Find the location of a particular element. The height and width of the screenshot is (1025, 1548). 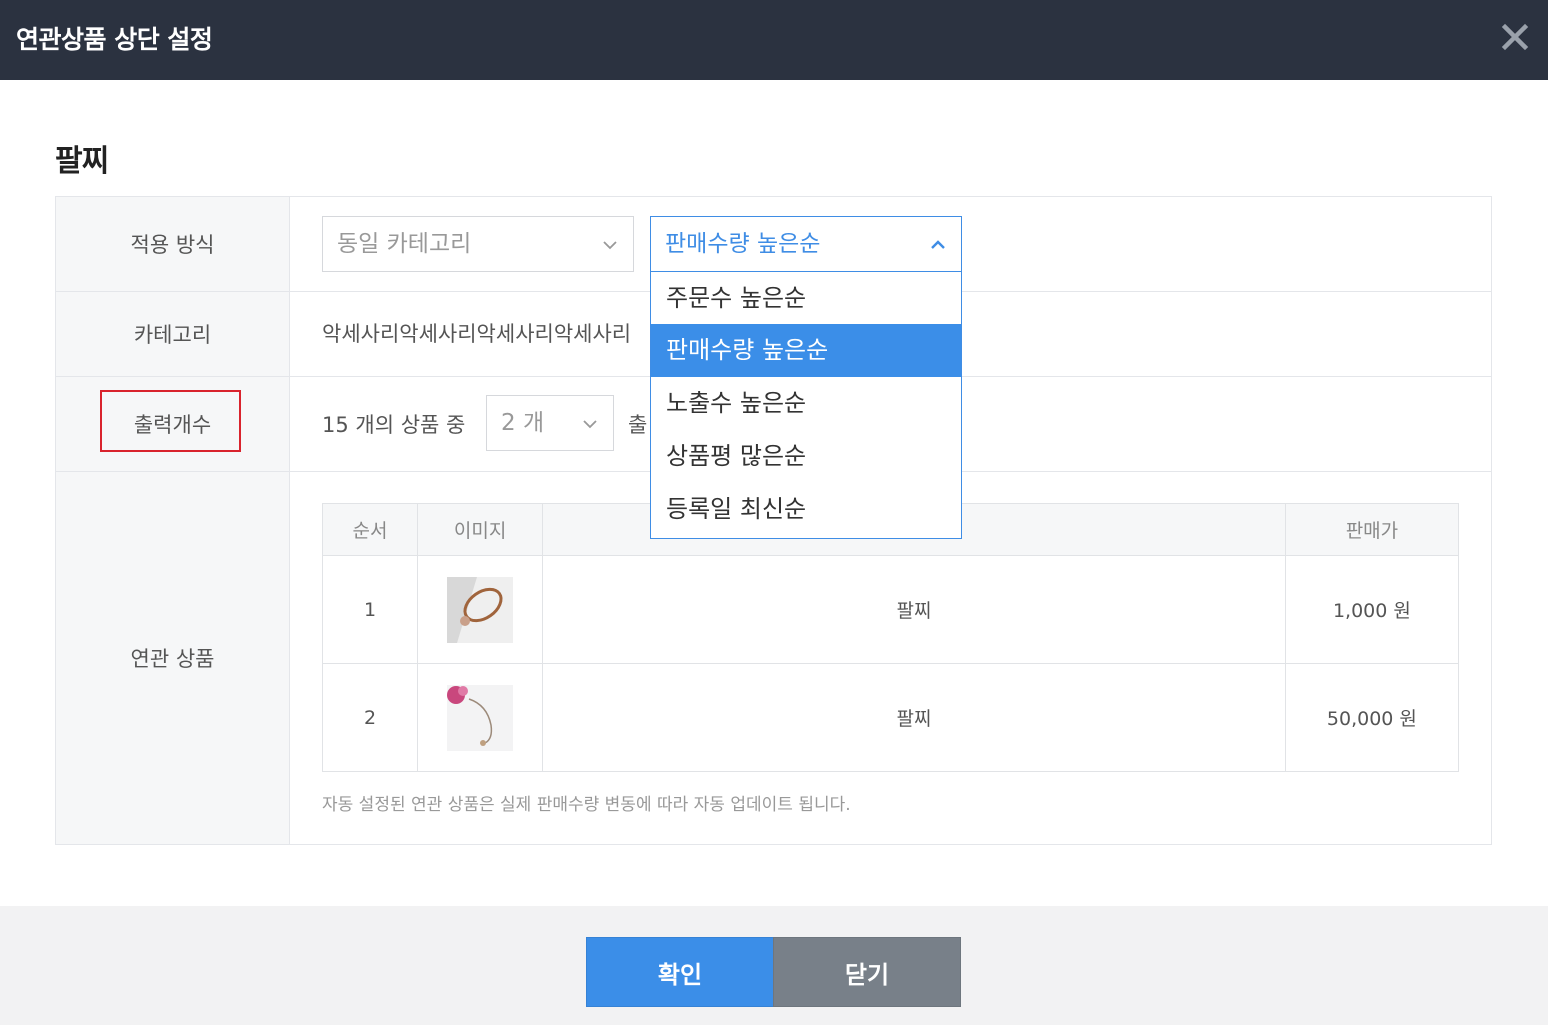

close-button: 닫기 is located at coordinates (867, 972).